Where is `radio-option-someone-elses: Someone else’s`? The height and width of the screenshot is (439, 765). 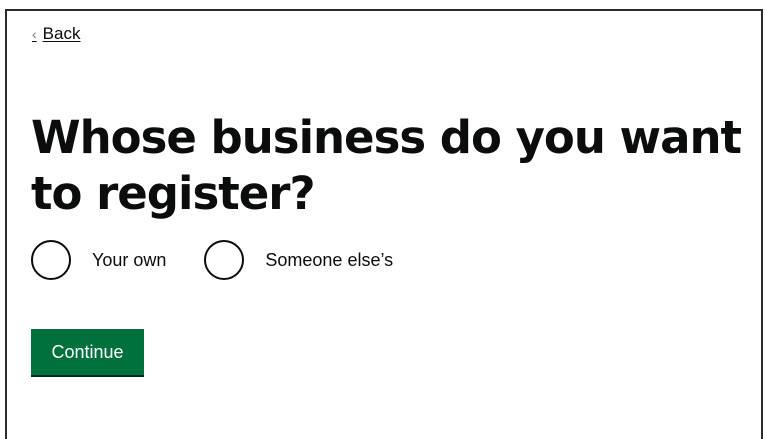
radio-option-someone-elses: Someone else’s is located at coordinates (298, 260).